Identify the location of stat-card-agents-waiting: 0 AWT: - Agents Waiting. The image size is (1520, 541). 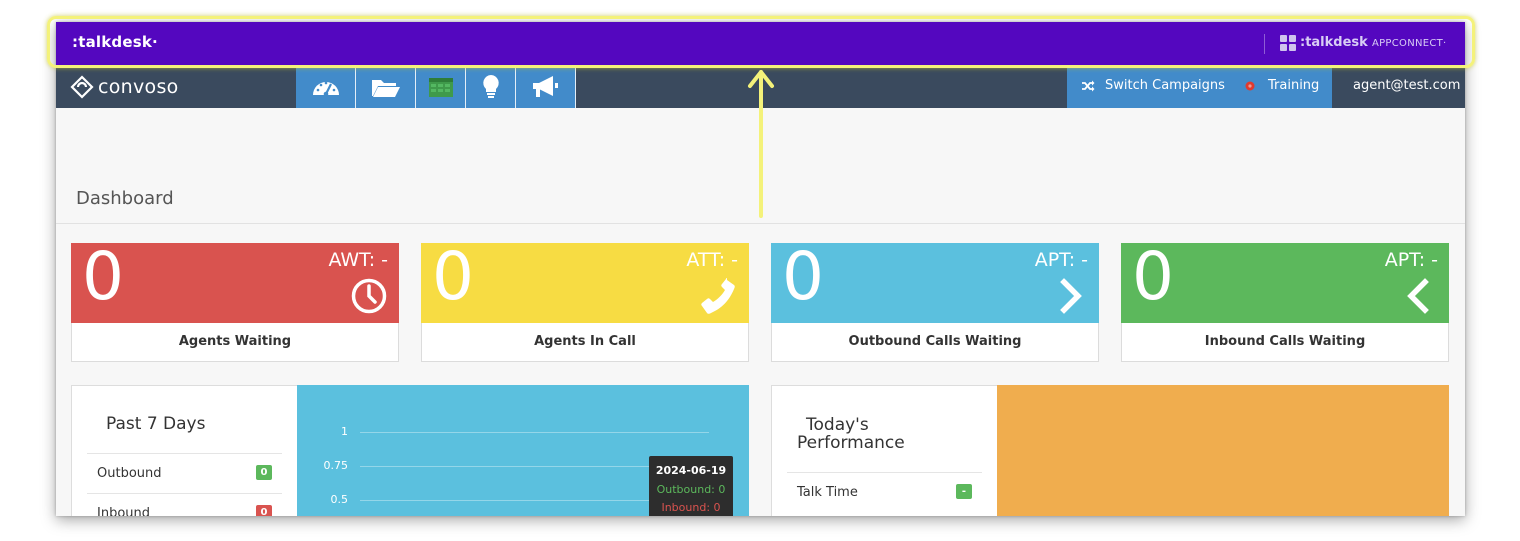
(235, 300).